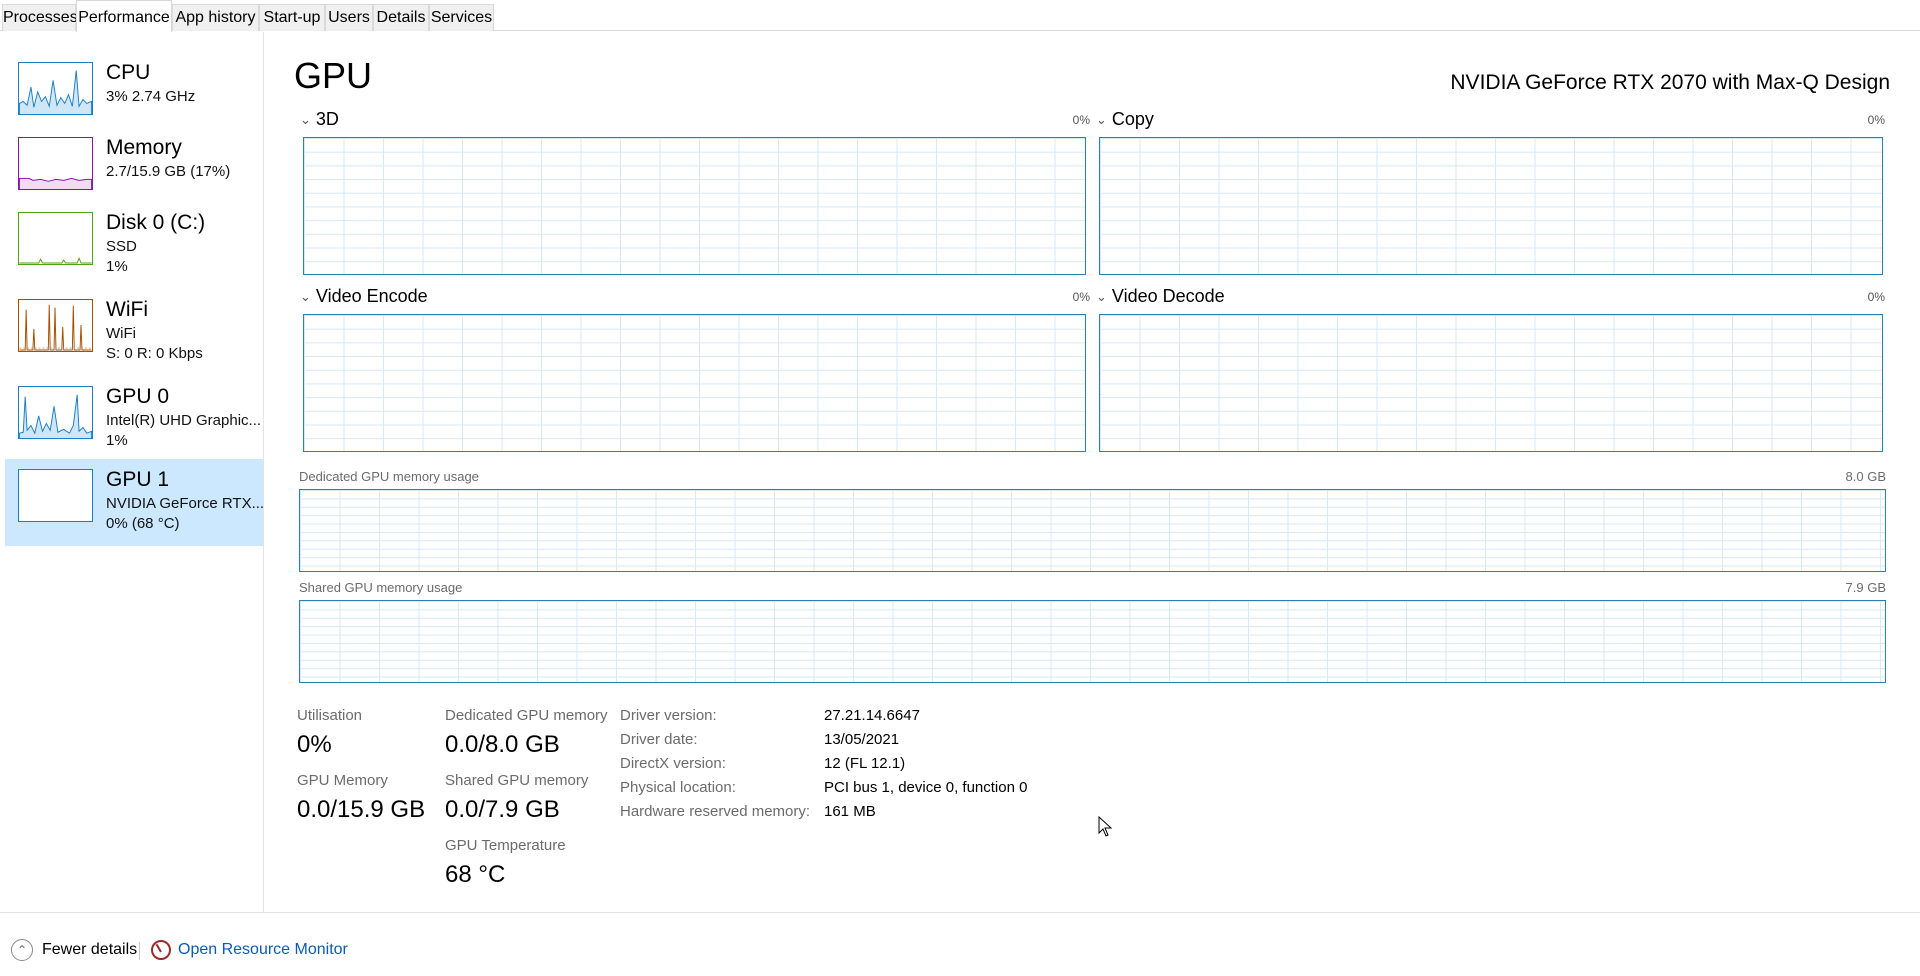 The image size is (1920, 976). I want to click on sidebar-item-memory: Memory 2.7/15.9 GB (17%), so click(134, 170).